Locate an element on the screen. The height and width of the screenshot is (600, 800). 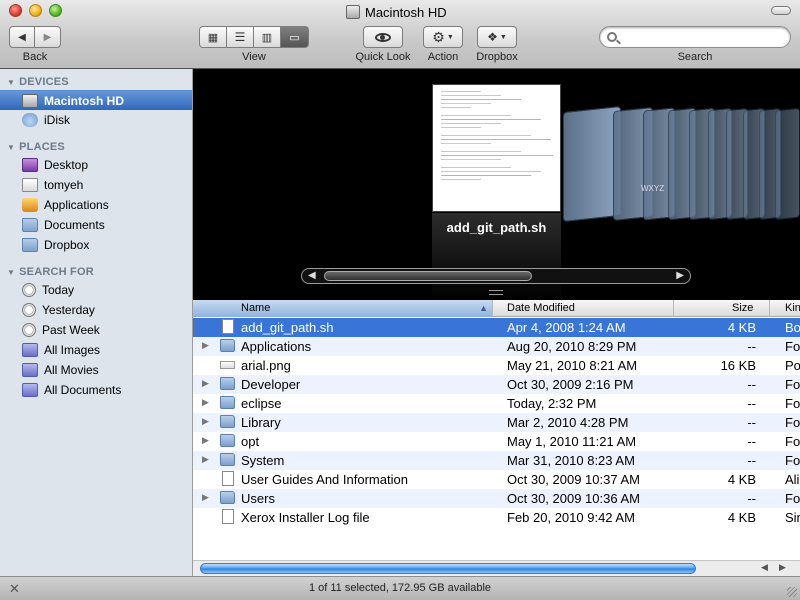
list-horizontal-scrollbar: ◀ ▶ is located at coordinates (496, 568).